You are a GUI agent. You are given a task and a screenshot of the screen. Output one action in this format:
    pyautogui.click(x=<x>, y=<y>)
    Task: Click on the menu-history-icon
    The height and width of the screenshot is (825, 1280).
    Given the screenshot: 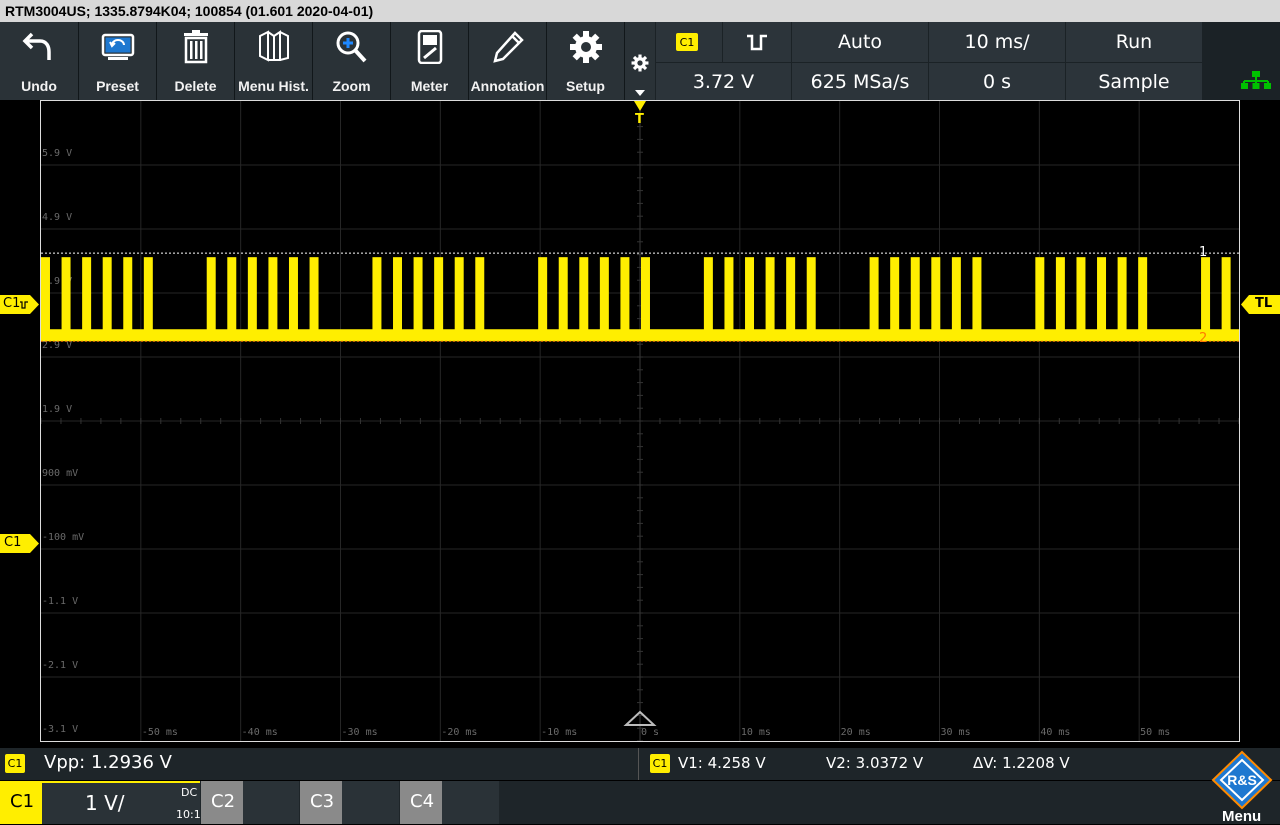 What is the action you would take?
    pyautogui.click(x=273, y=46)
    